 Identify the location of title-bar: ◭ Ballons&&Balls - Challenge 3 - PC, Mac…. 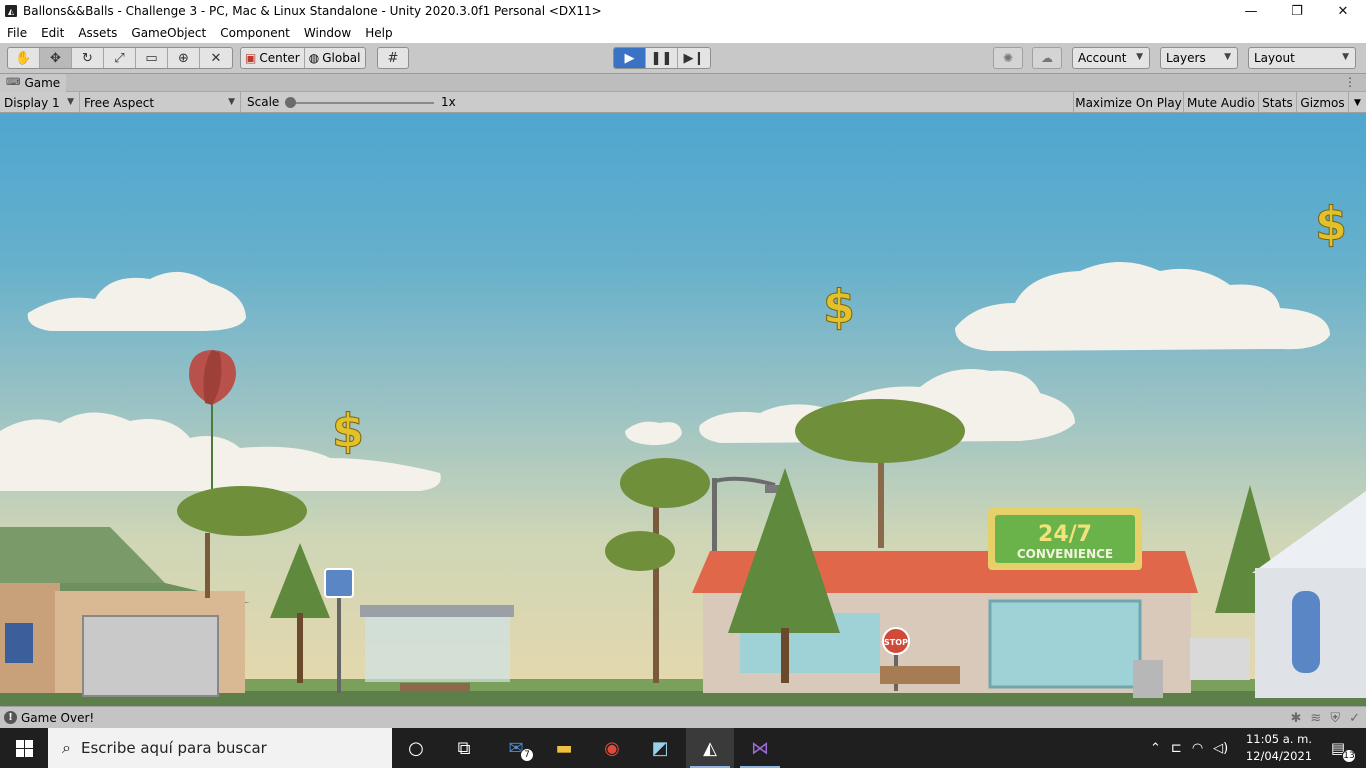
(683, 11).